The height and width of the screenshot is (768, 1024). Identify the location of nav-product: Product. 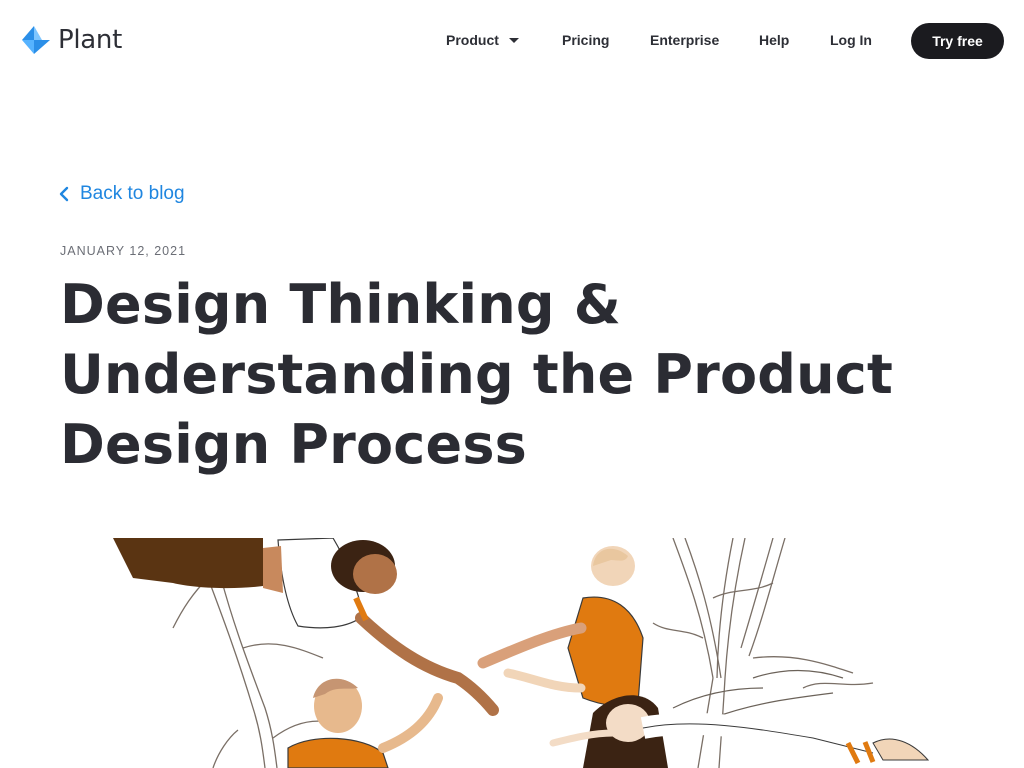
(482, 40).